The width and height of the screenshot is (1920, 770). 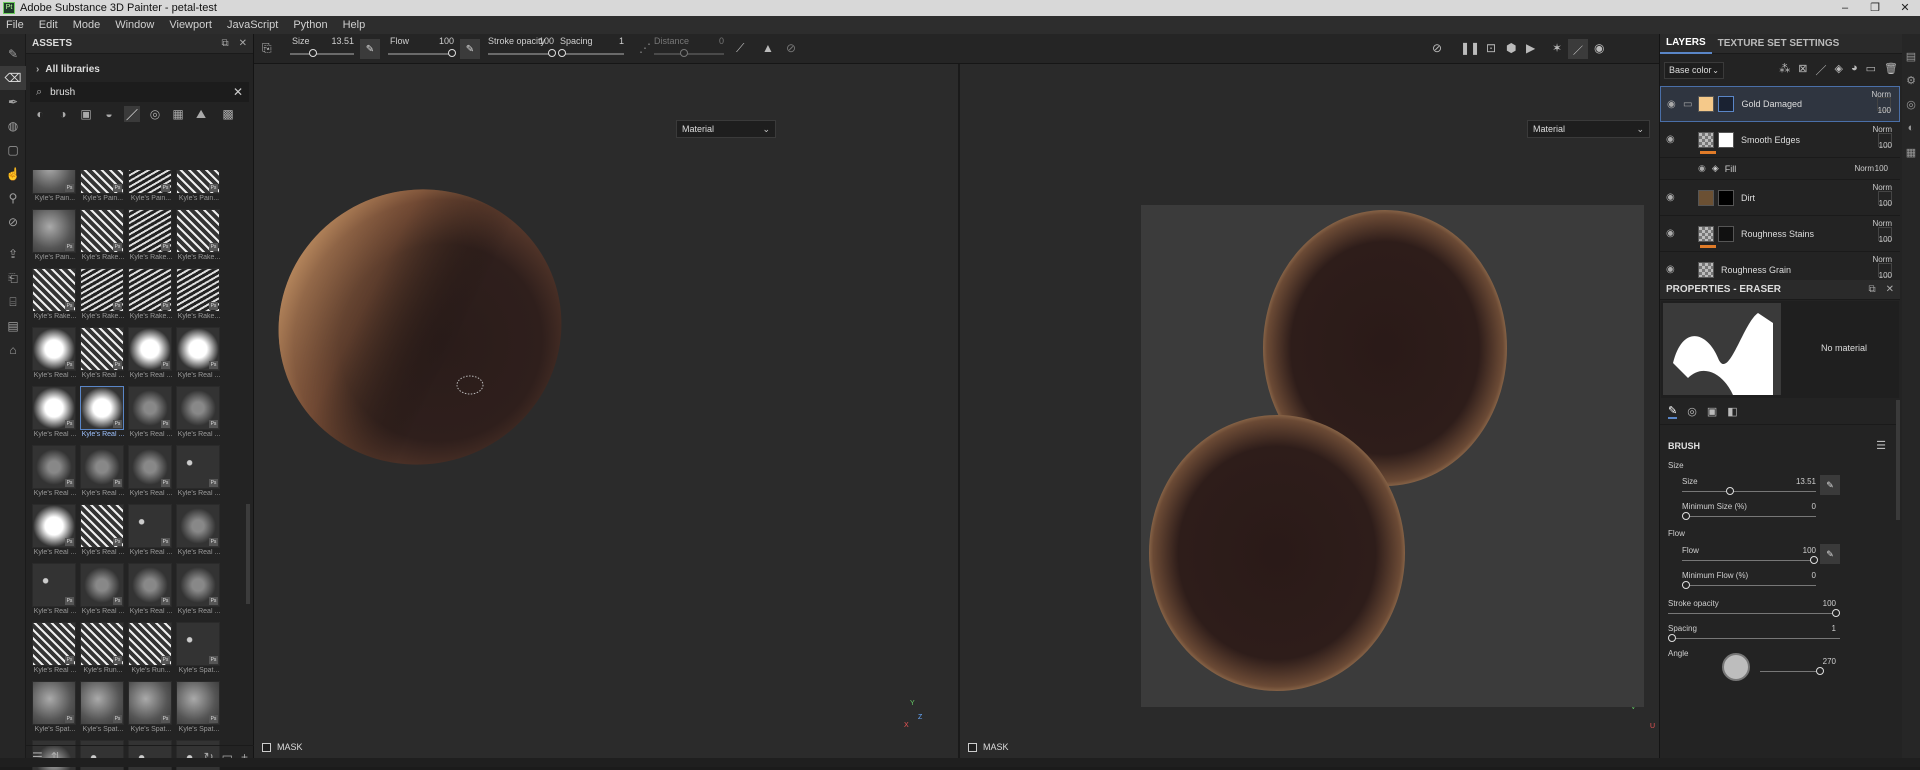 What do you see at coordinates (1911, 104) in the screenshot?
I see `display-settings-icon: ◎` at bounding box center [1911, 104].